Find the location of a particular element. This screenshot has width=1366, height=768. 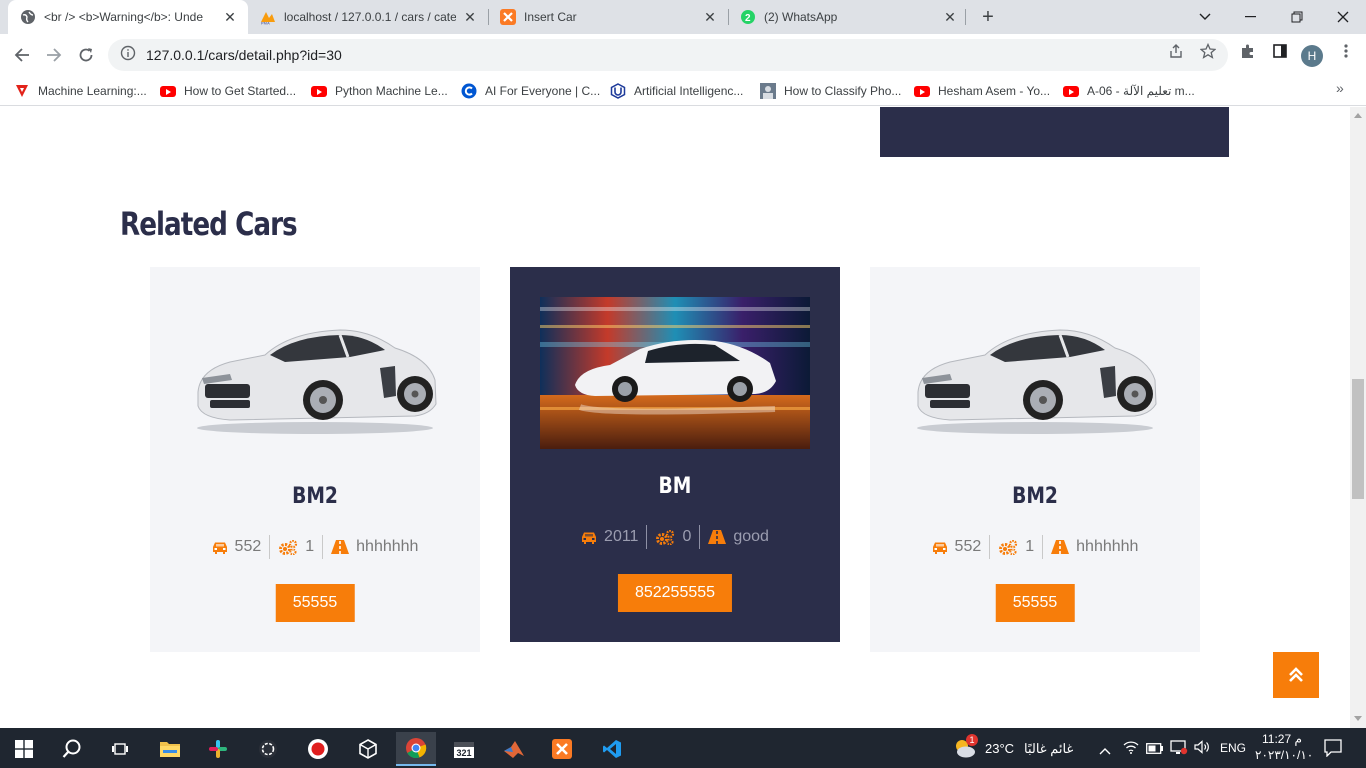

calendar-icon: 321 is located at coordinates (464, 749).